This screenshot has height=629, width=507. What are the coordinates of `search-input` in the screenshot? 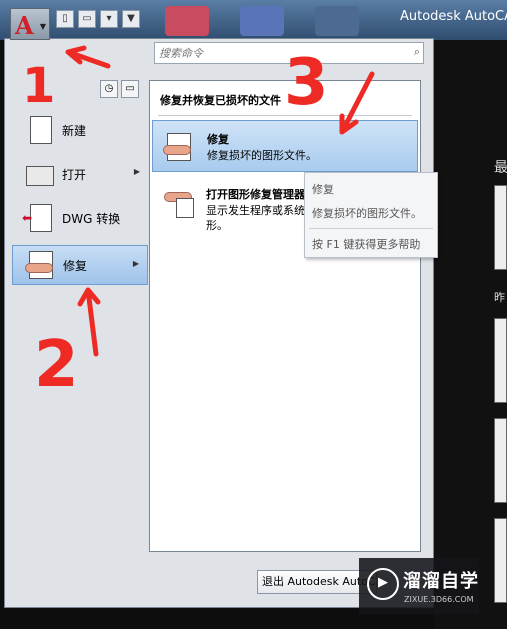 It's located at (279, 53).